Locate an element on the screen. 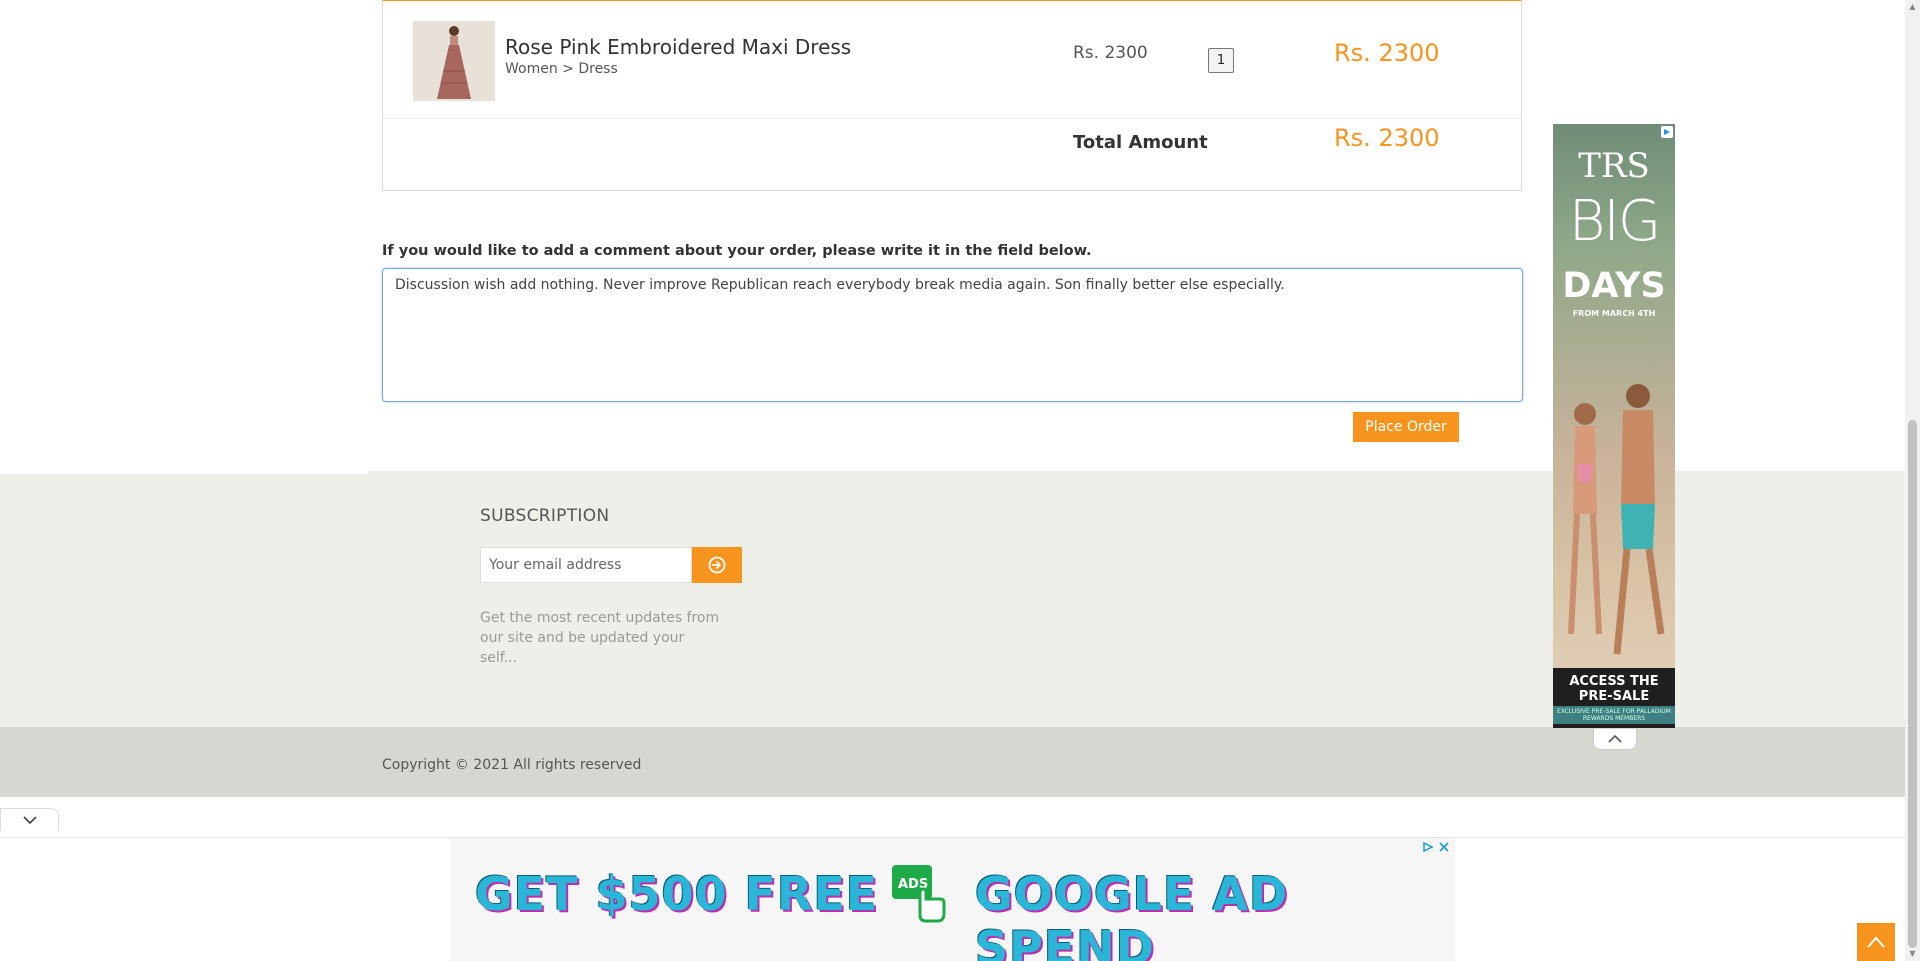 The width and height of the screenshot is (1920, 961). ad-headline-big: BIG is located at coordinates (1615, 221).